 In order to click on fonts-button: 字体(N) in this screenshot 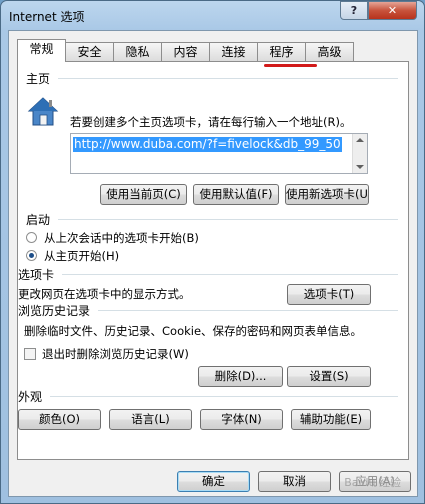, I will do `click(241, 419)`.